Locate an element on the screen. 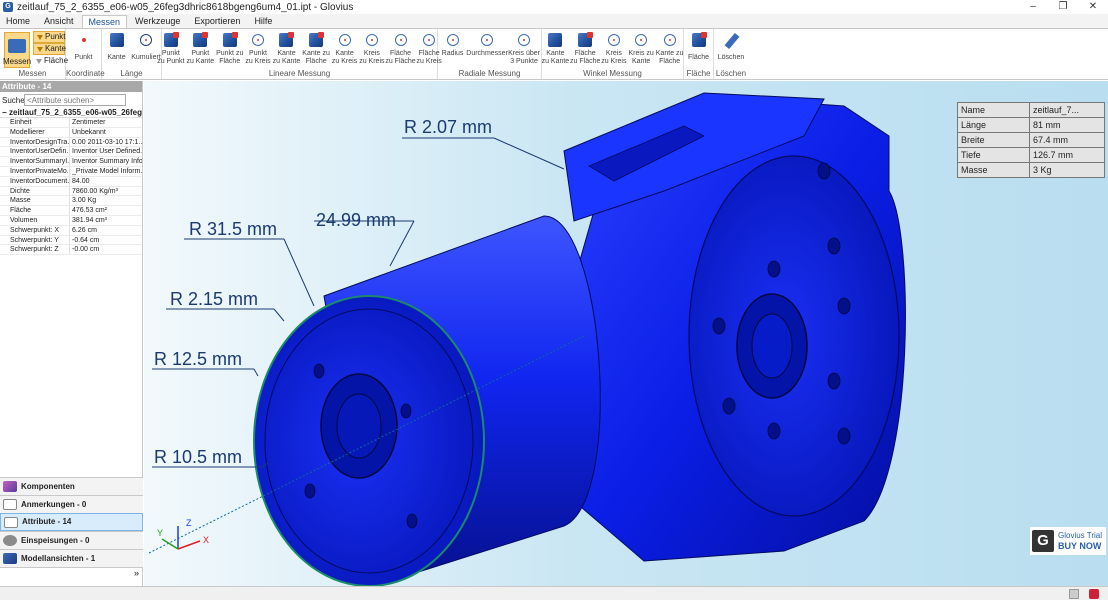 This screenshot has height=600, width=1108. messen-flaeche-toggle: Fläche is located at coordinates (50, 61).